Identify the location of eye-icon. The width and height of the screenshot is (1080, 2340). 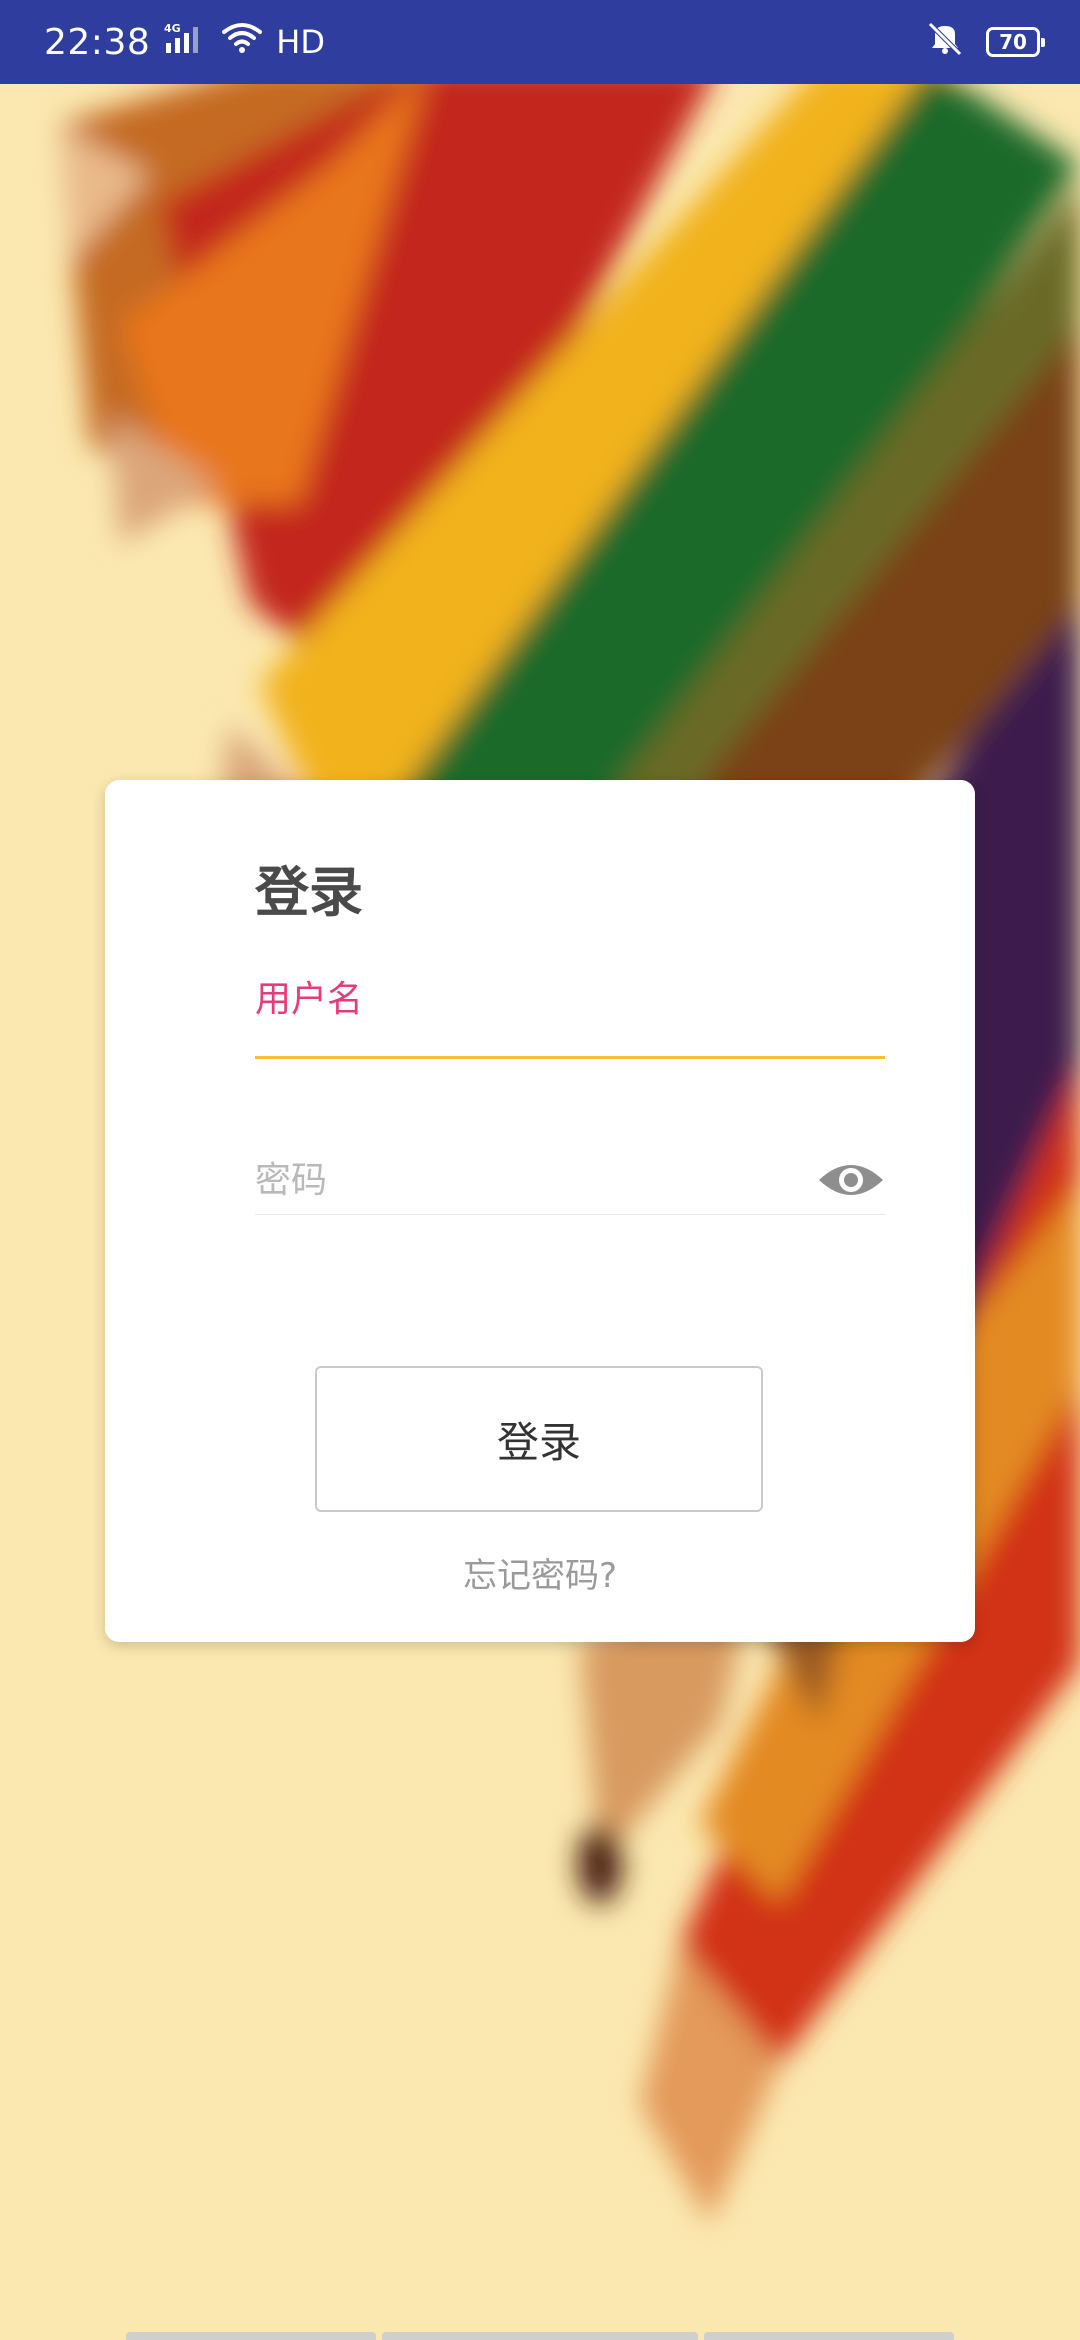
(851, 1182).